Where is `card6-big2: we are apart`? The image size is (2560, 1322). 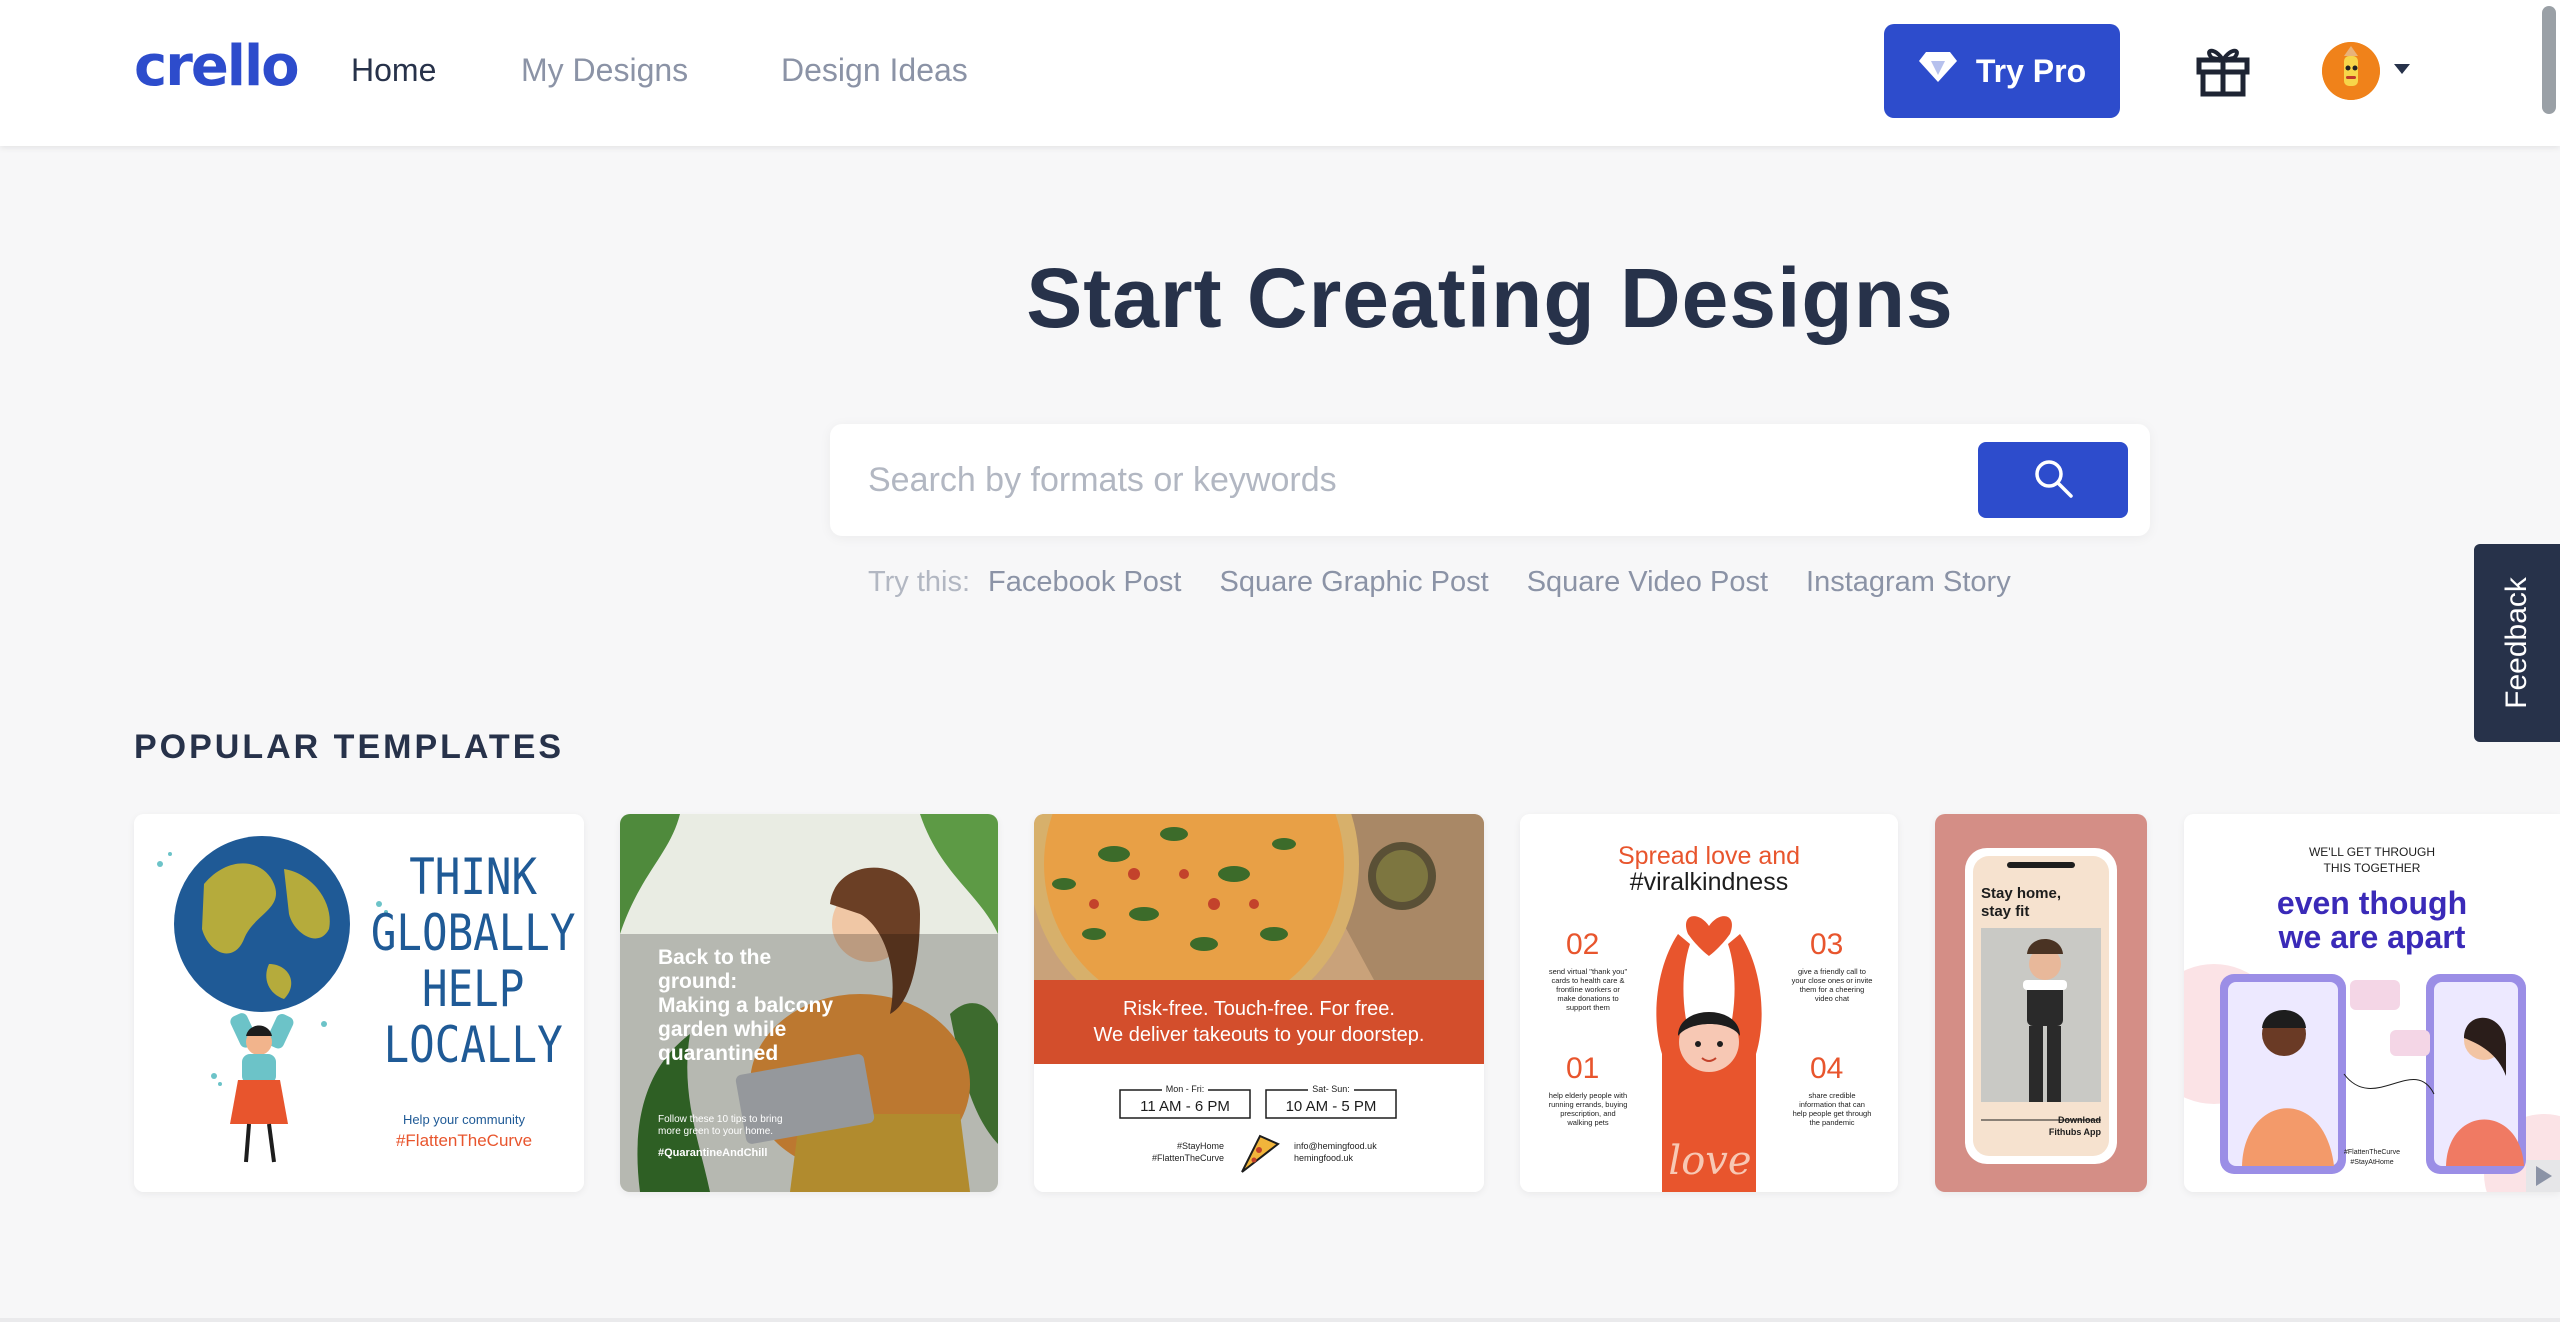 card6-big2: we are apart is located at coordinates (2372, 937).